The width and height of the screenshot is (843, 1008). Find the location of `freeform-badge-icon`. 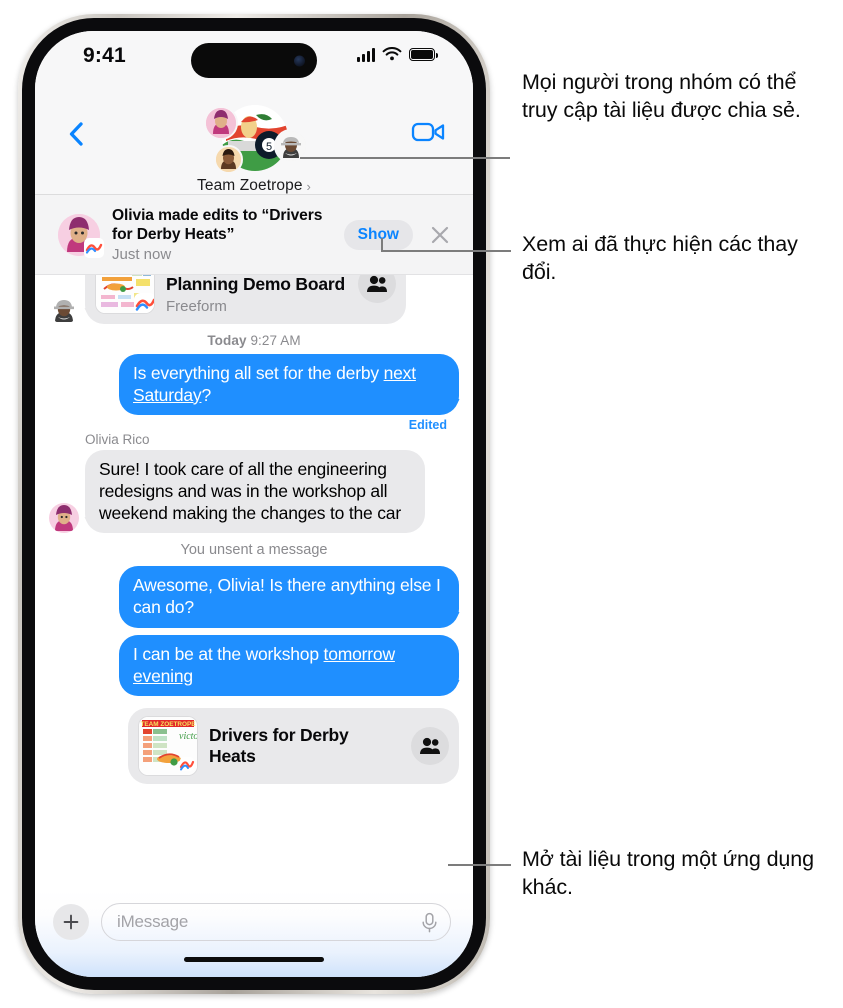

freeform-badge-icon is located at coordinates (94, 247).